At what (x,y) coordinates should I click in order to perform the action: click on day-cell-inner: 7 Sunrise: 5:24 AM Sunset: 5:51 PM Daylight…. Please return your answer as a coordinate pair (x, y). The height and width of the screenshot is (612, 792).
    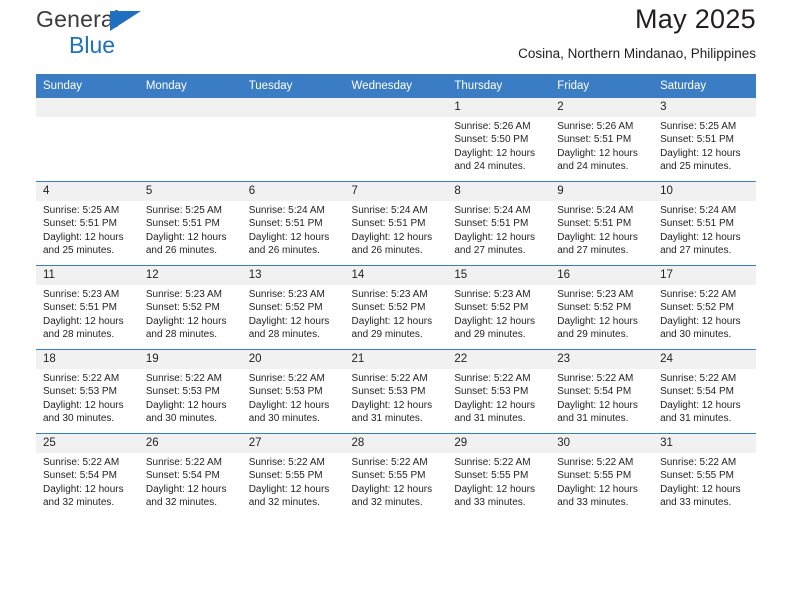
    Looking at the image, I should click on (396, 223).